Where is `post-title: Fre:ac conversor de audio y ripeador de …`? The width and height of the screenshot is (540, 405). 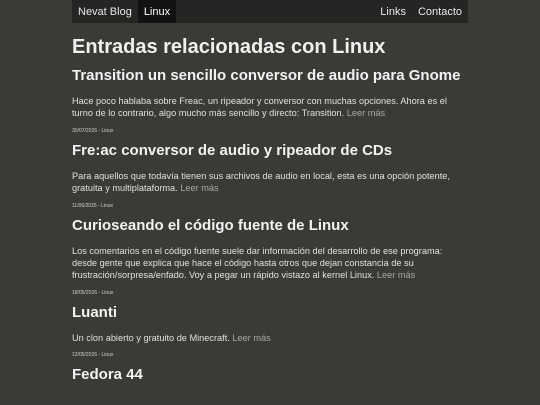 post-title: Fre:ac conversor de audio y ripeador de … is located at coordinates (270, 150).